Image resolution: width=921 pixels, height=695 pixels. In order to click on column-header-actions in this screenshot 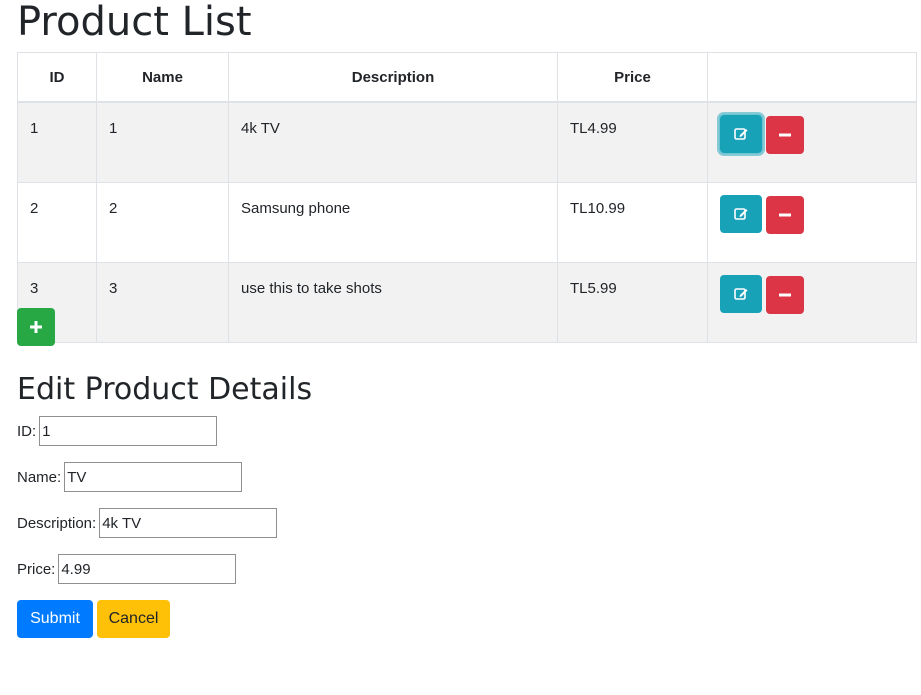, I will do `click(812, 77)`.